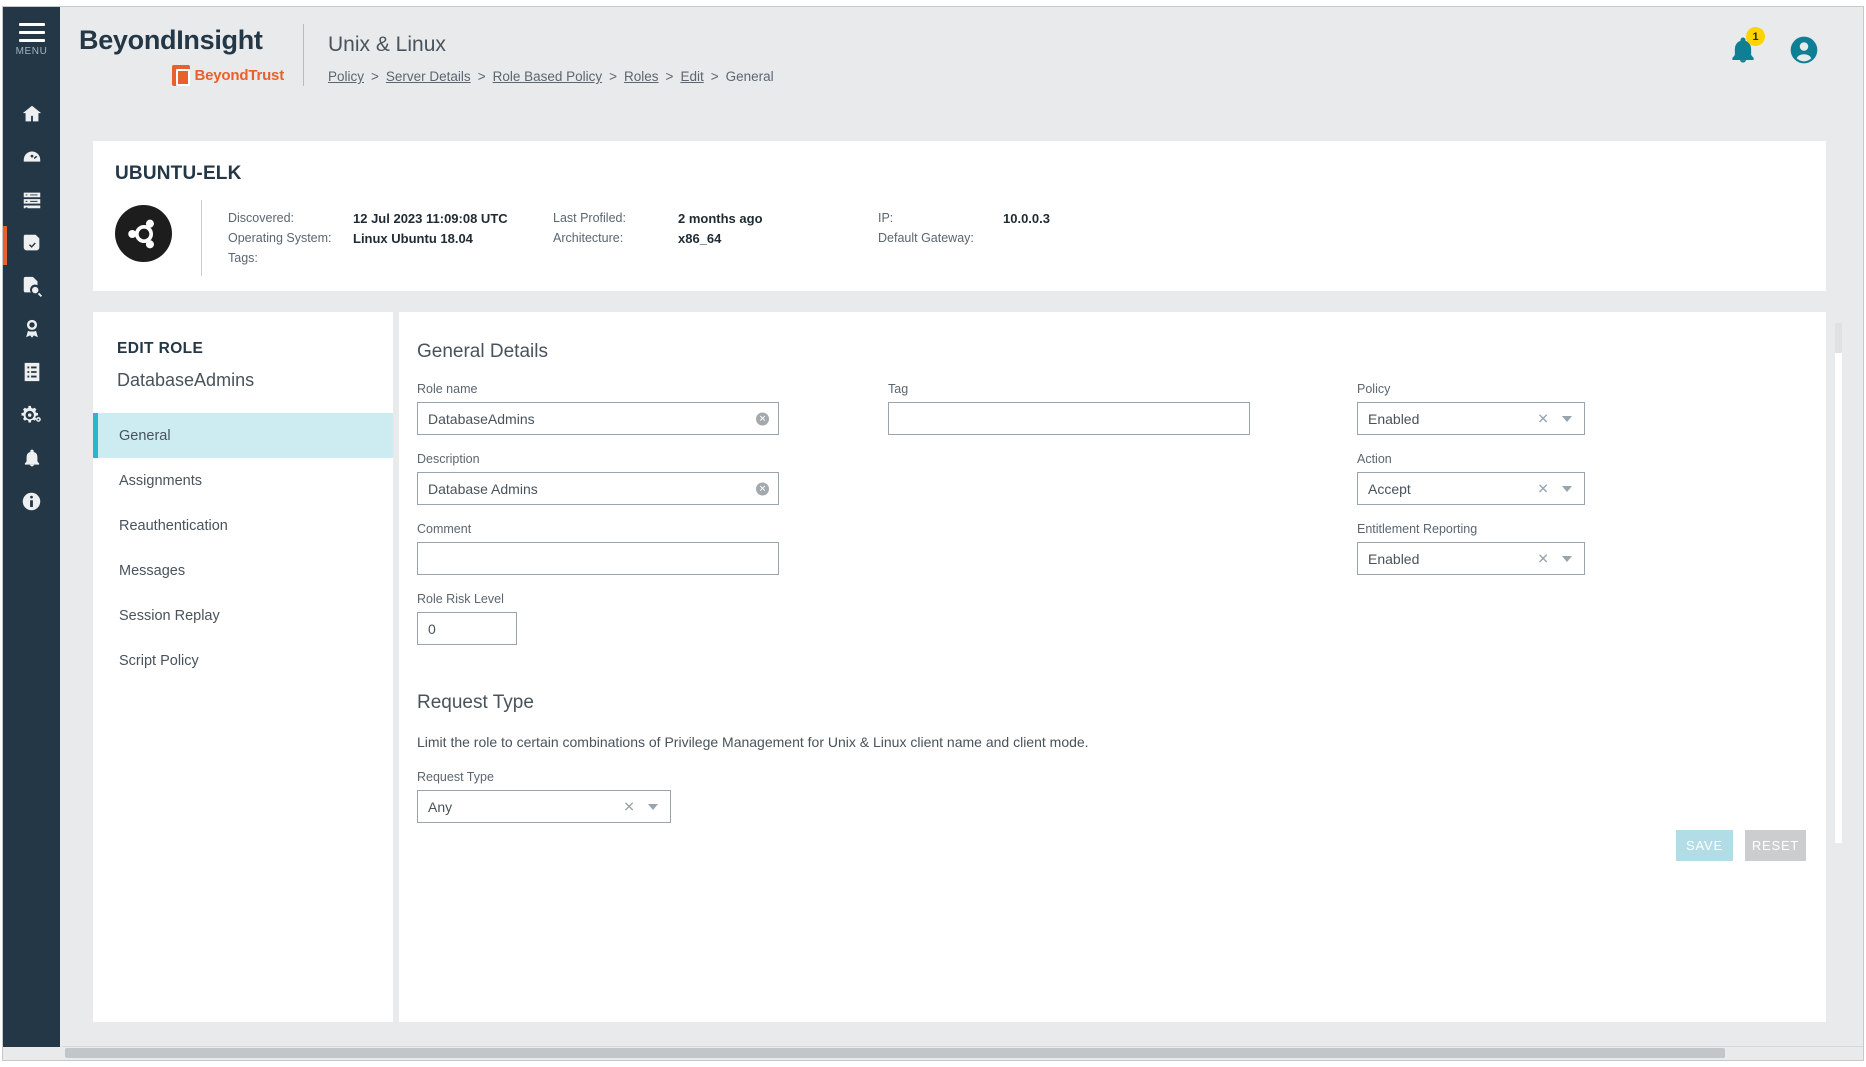 This screenshot has height=1067, width=1866. I want to click on policy-document-icon, so click(32, 245).